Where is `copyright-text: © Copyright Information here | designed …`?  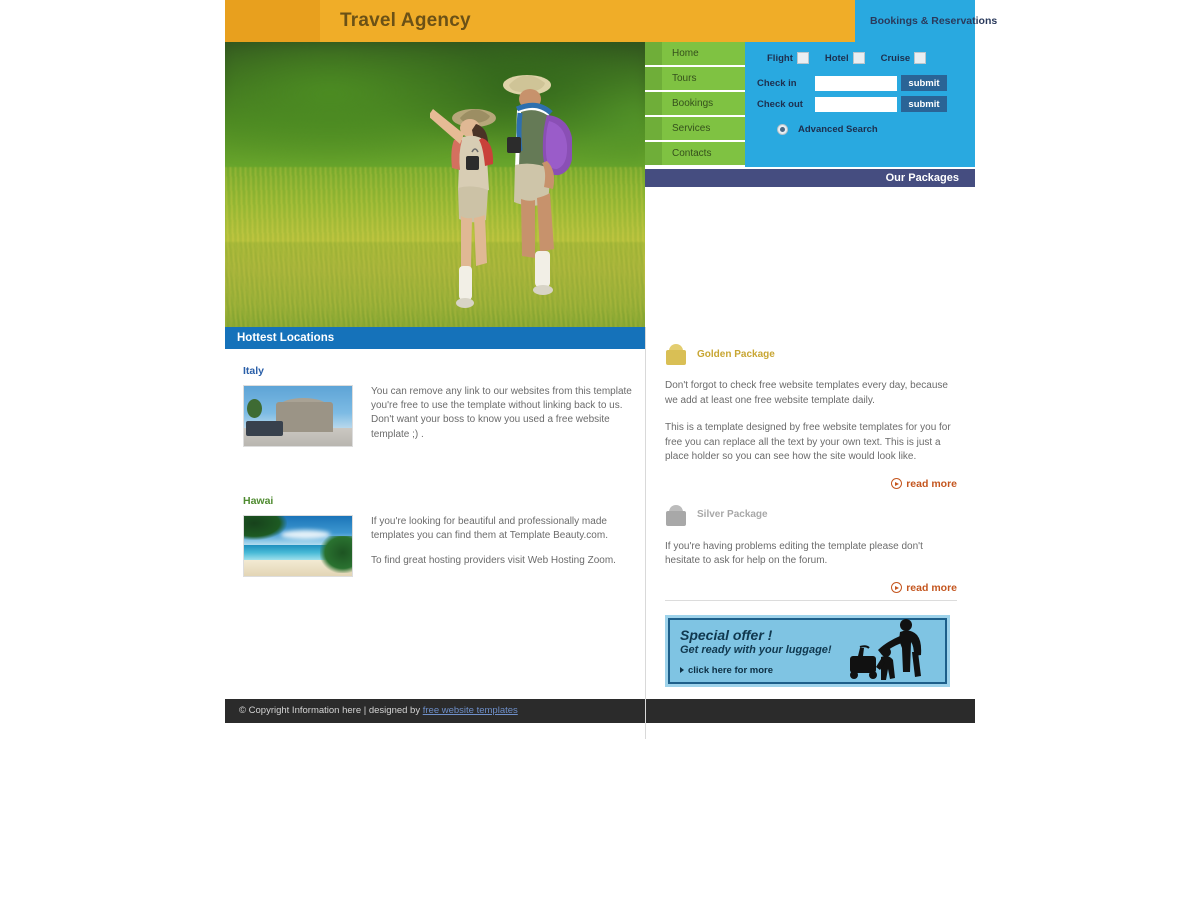 copyright-text: © Copyright Information here | designed … is located at coordinates (331, 710).